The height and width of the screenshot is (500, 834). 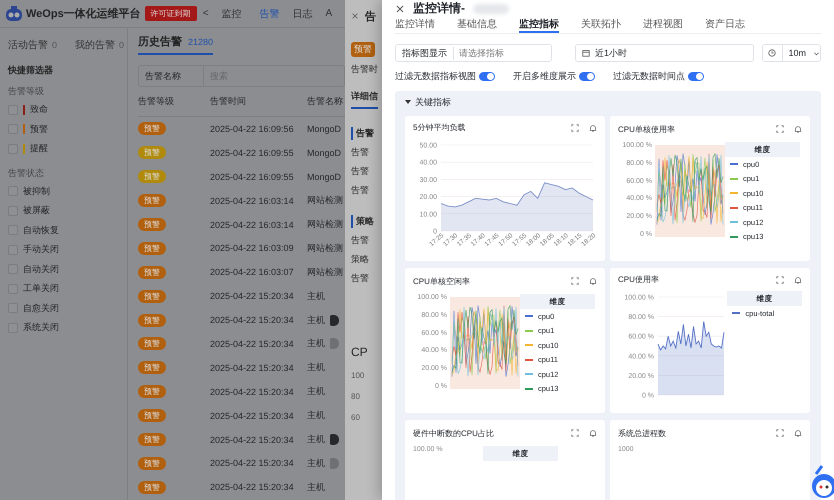 I want to click on tab: 资产日志, so click(x=725, y=25).